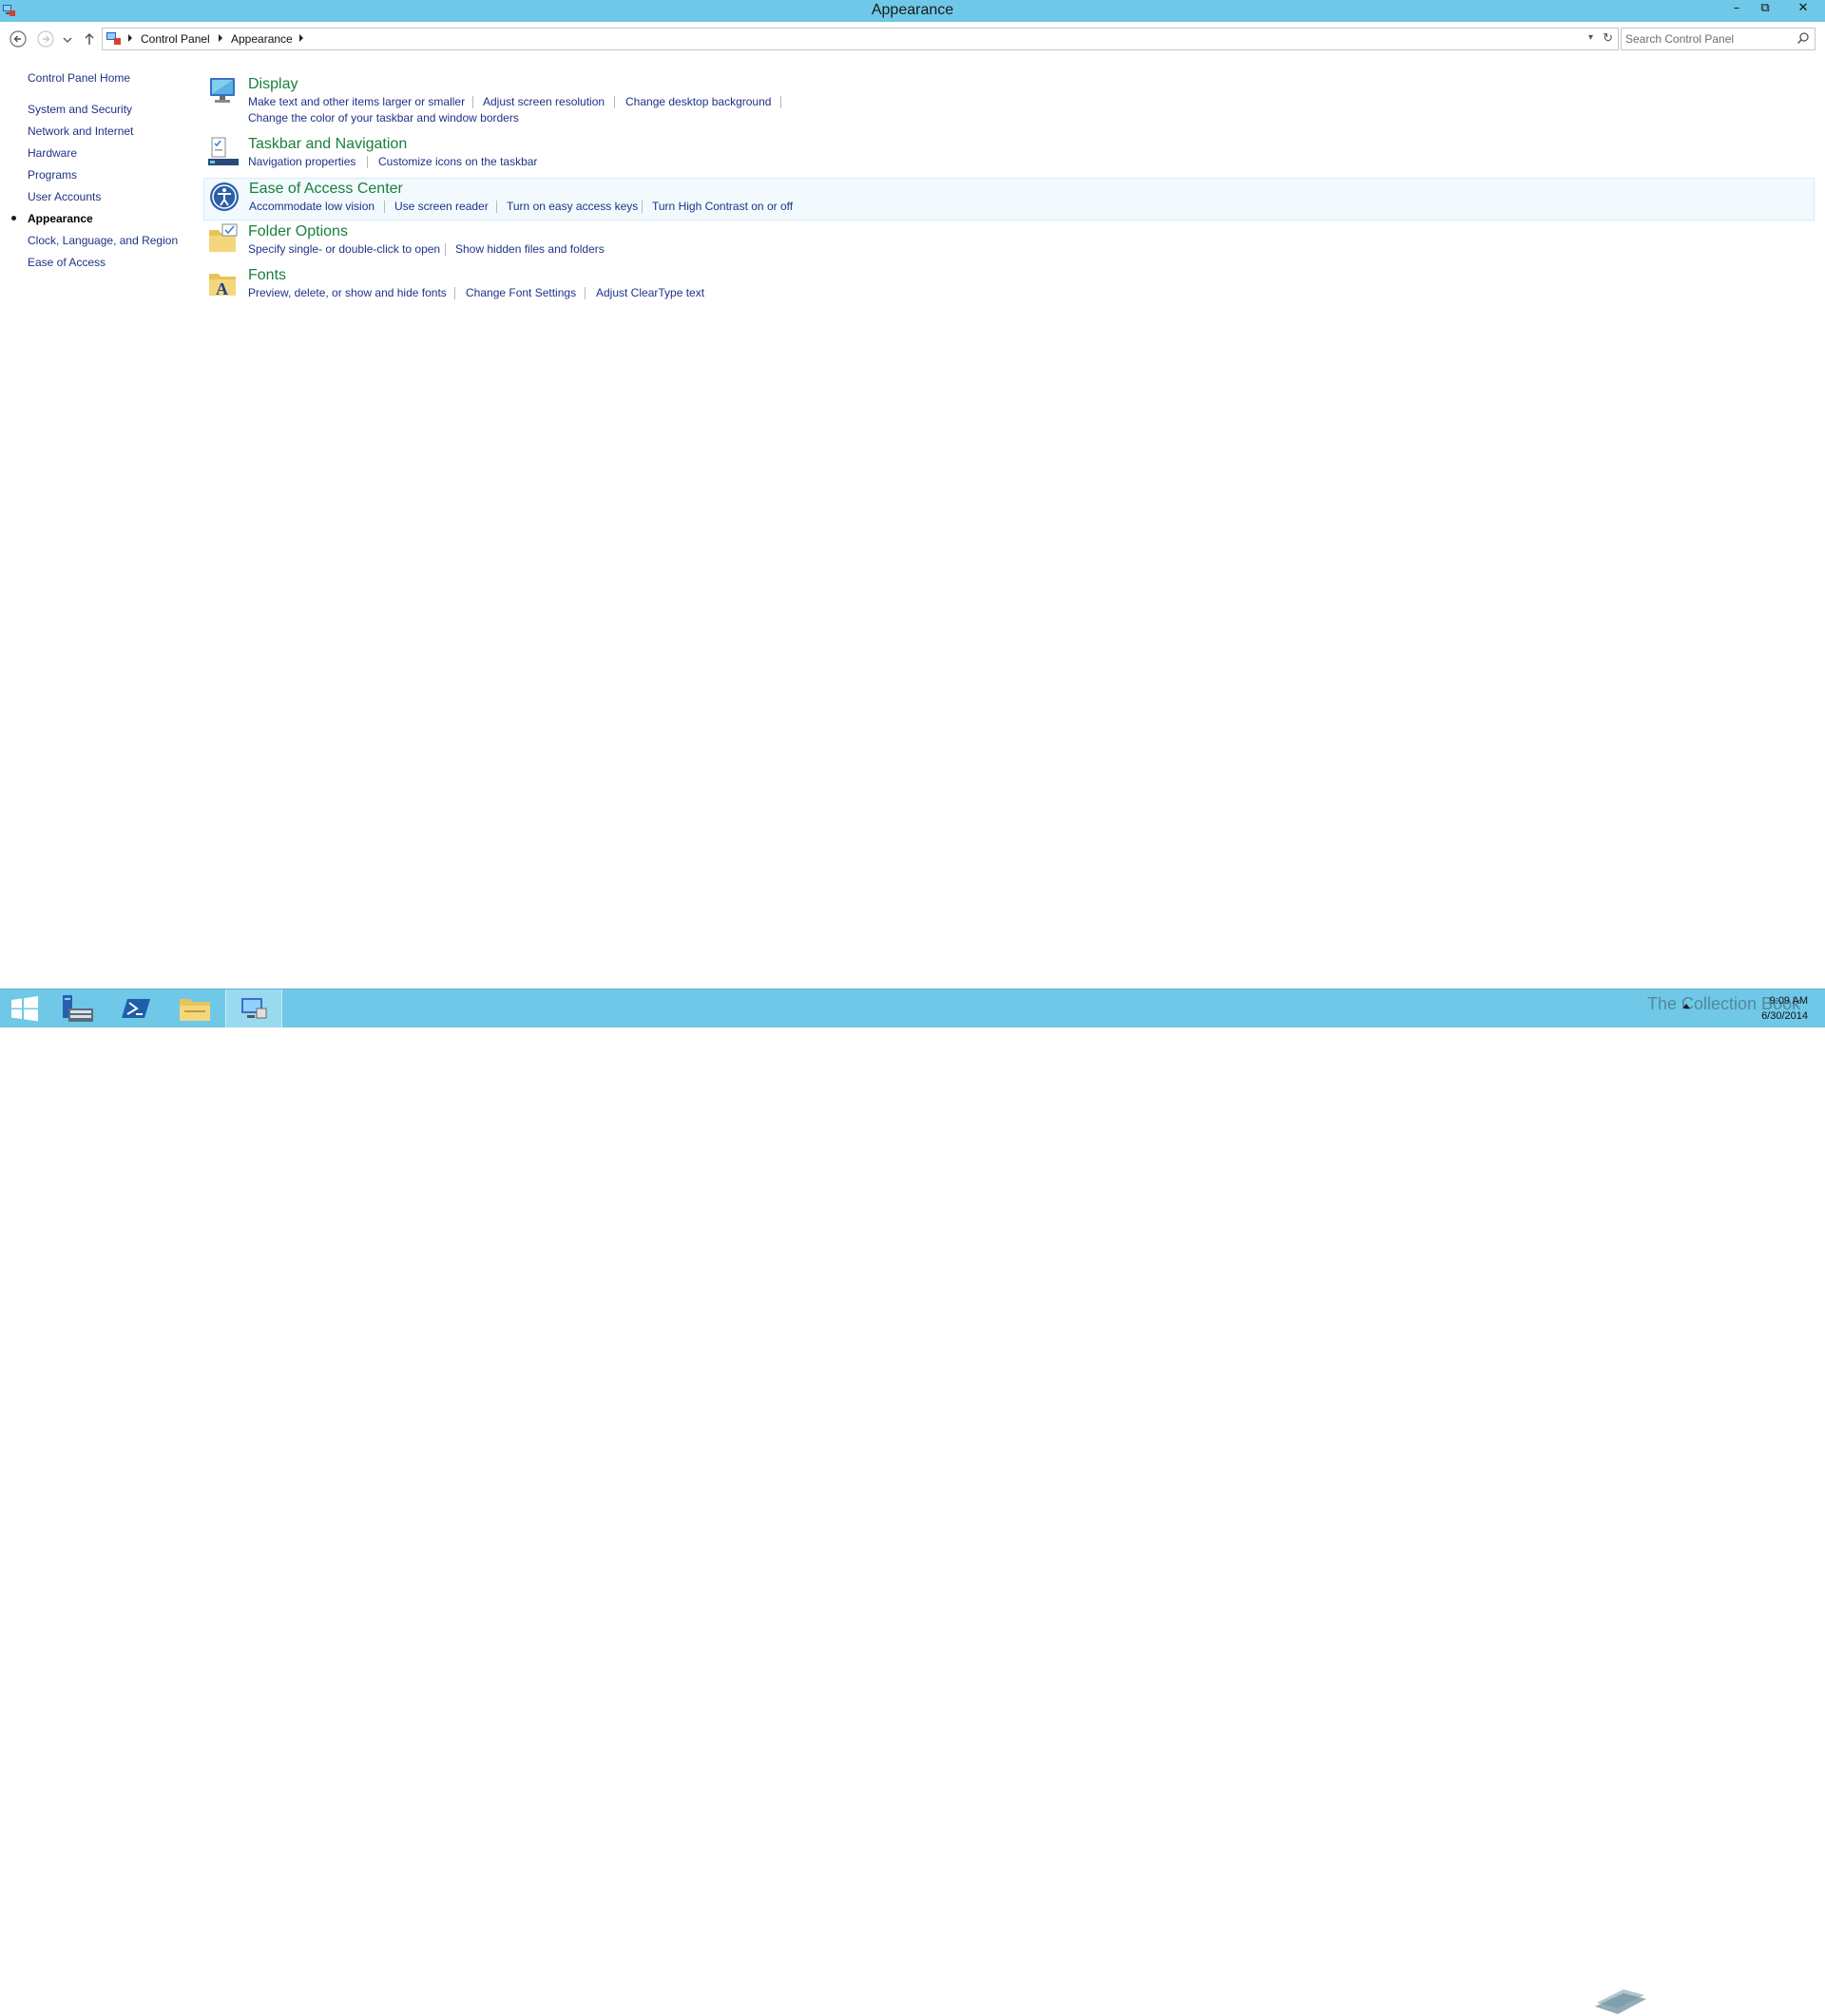 The image size is (1825, 2016). I want to click on fonts-icon: A, so click(223, 282).